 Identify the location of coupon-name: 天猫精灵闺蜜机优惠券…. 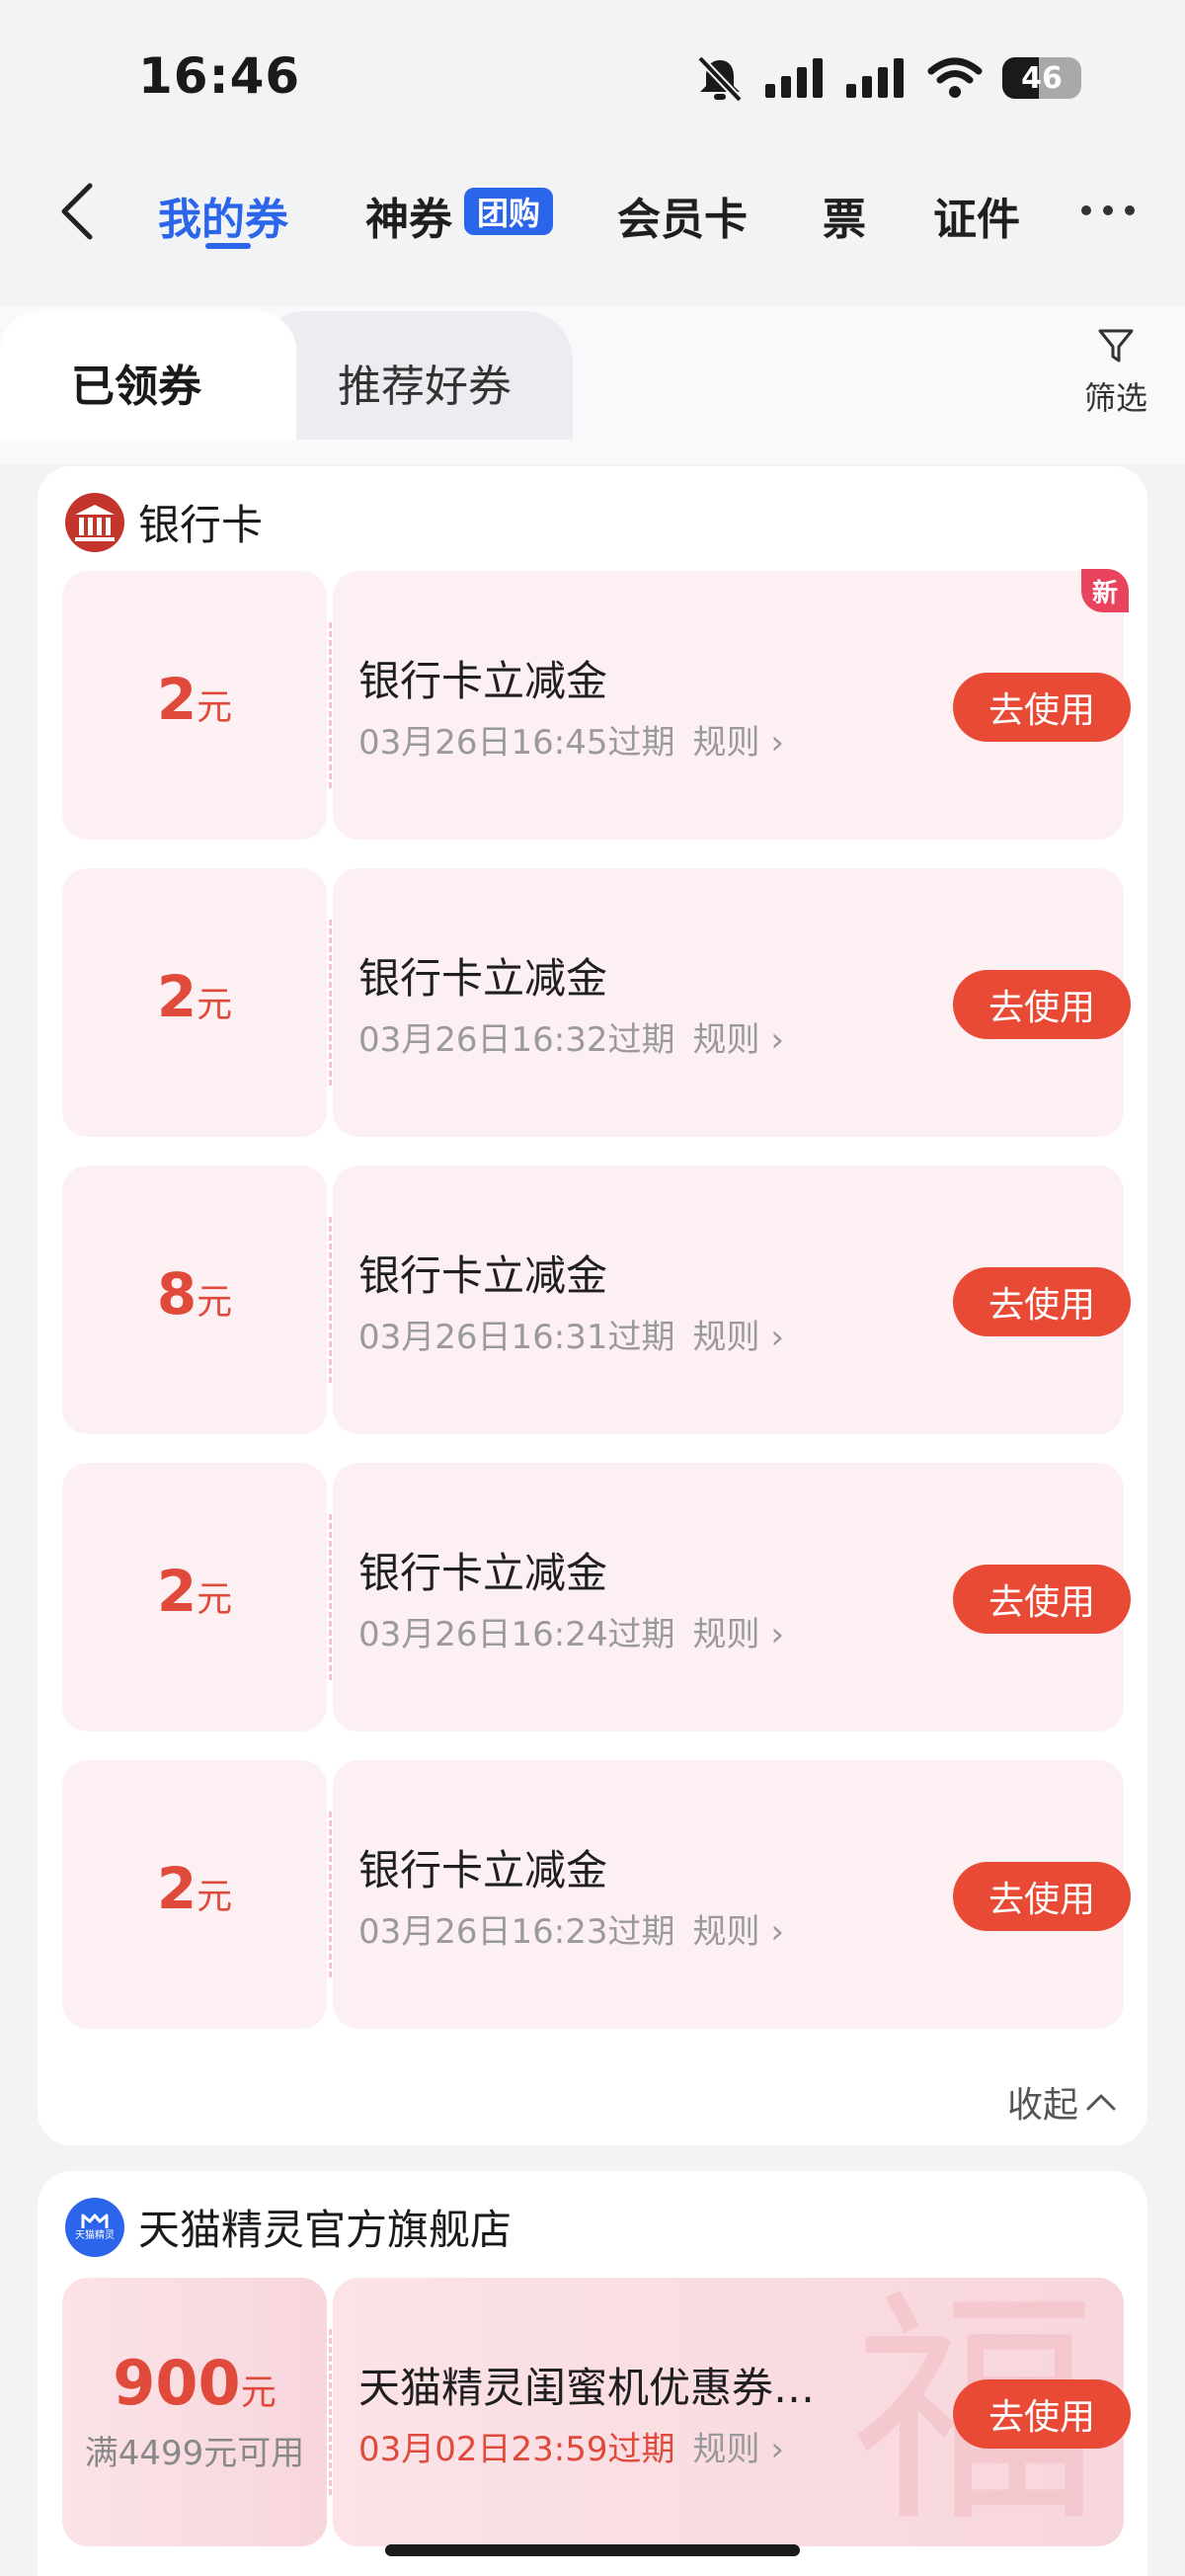
(587, 2388).